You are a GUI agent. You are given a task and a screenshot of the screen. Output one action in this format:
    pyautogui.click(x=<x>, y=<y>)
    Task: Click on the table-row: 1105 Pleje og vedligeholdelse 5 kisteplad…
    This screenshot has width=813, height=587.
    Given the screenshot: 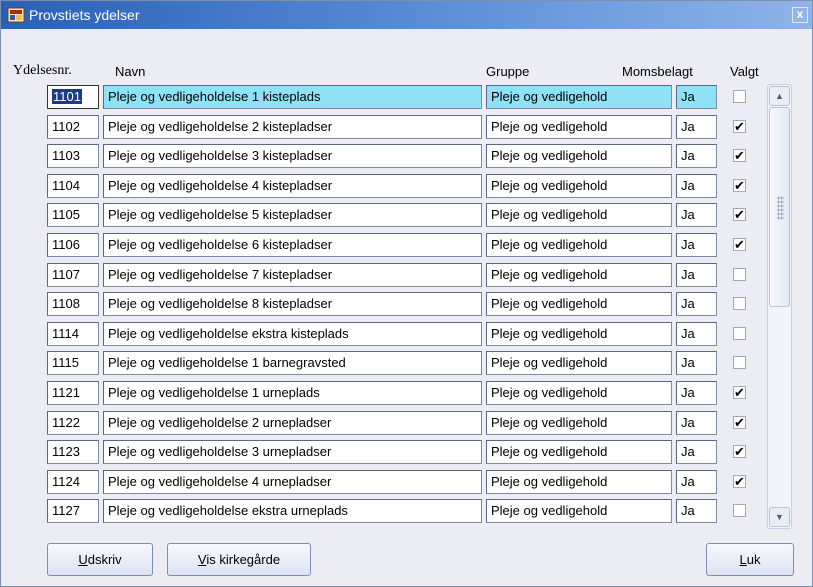 What is the action you would take?
    pyautogui.click(x=407, y=218)
    